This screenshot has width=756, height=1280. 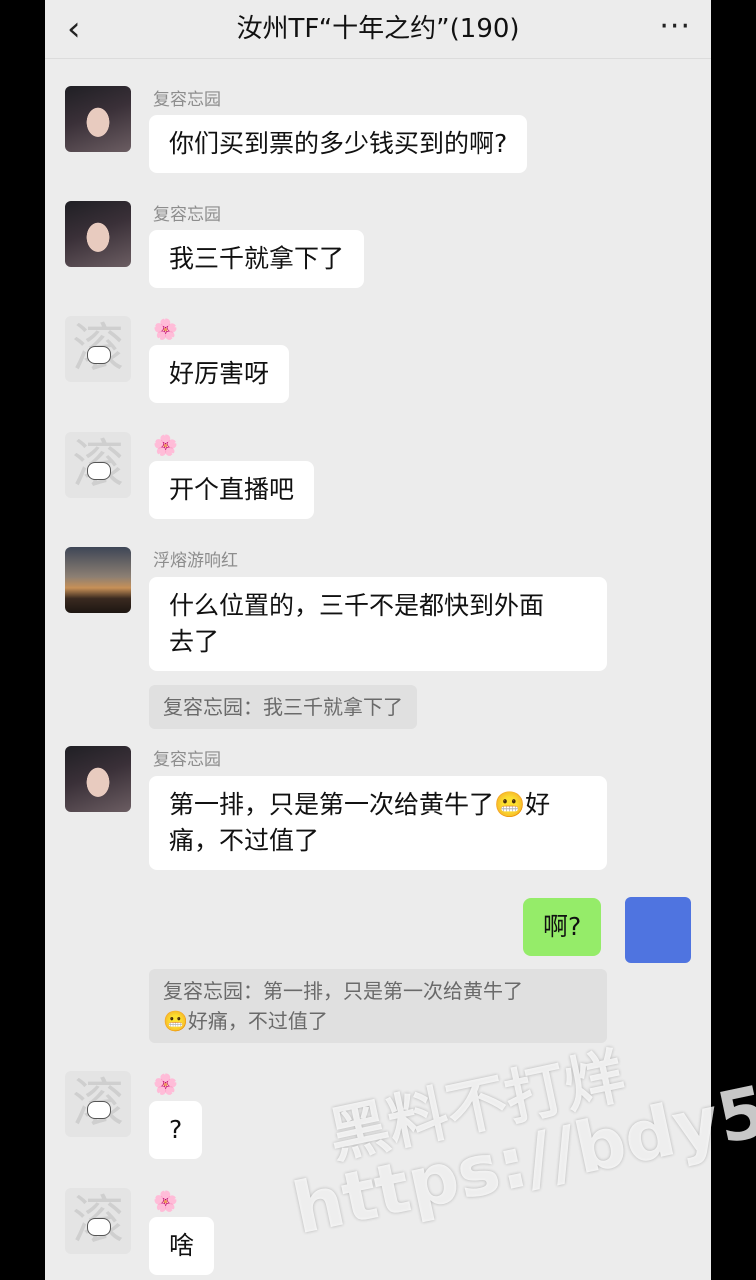 What do you see at coordinates (283, 707) in the screenshot?
I see `quoted-reply: 复容忘园：我三千就拿下了` at bounding box center [283, 707].